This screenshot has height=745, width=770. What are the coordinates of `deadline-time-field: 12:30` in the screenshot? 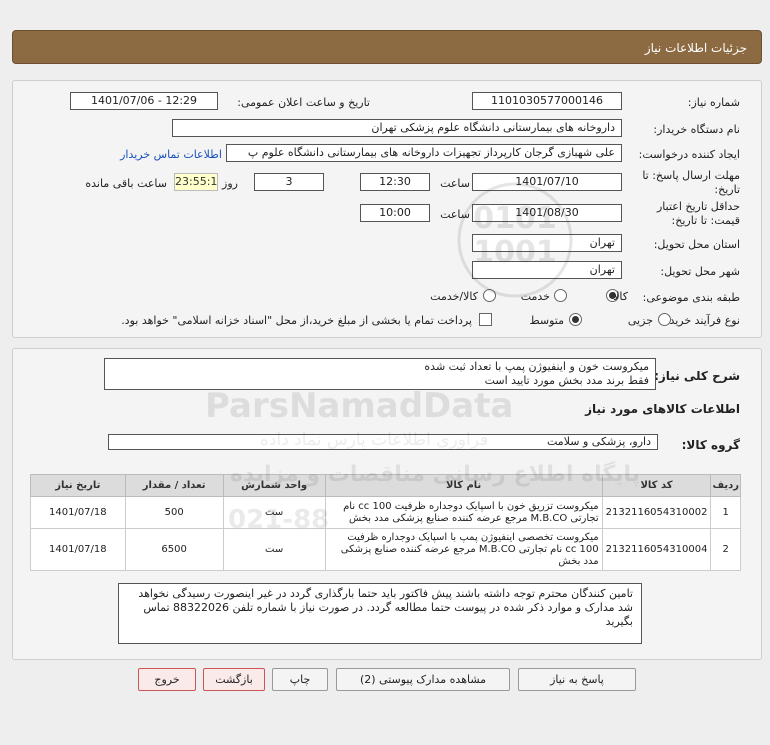 It's located at (395, 182).